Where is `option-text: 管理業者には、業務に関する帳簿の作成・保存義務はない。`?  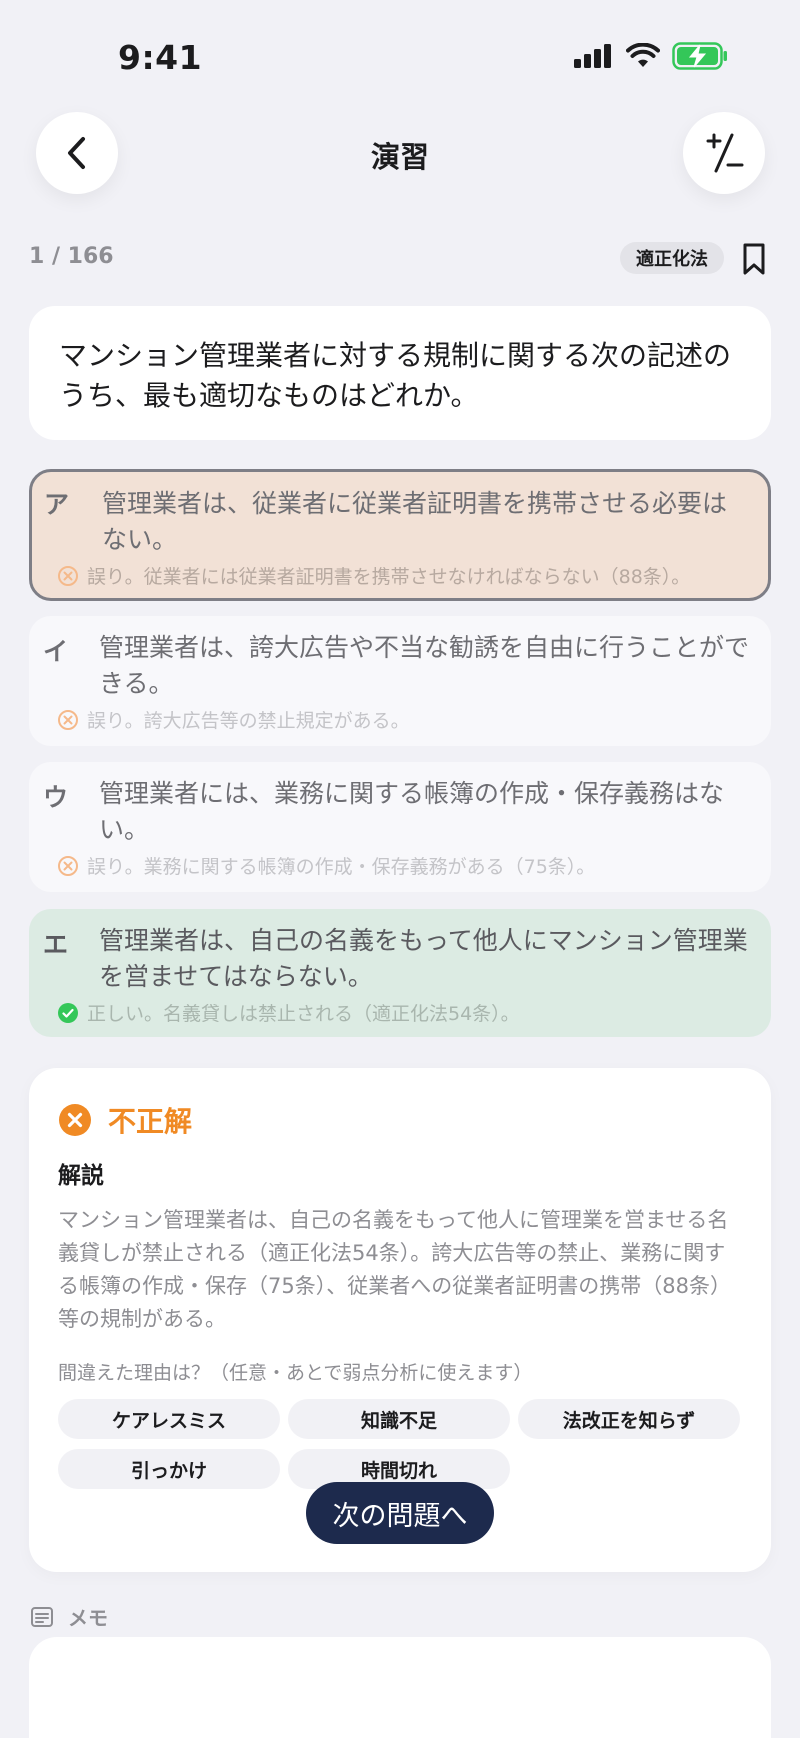
option-text: 管理業者には、業務に関する帳簿の作成・保存義務はない。 is located at coordinates (412, 811).